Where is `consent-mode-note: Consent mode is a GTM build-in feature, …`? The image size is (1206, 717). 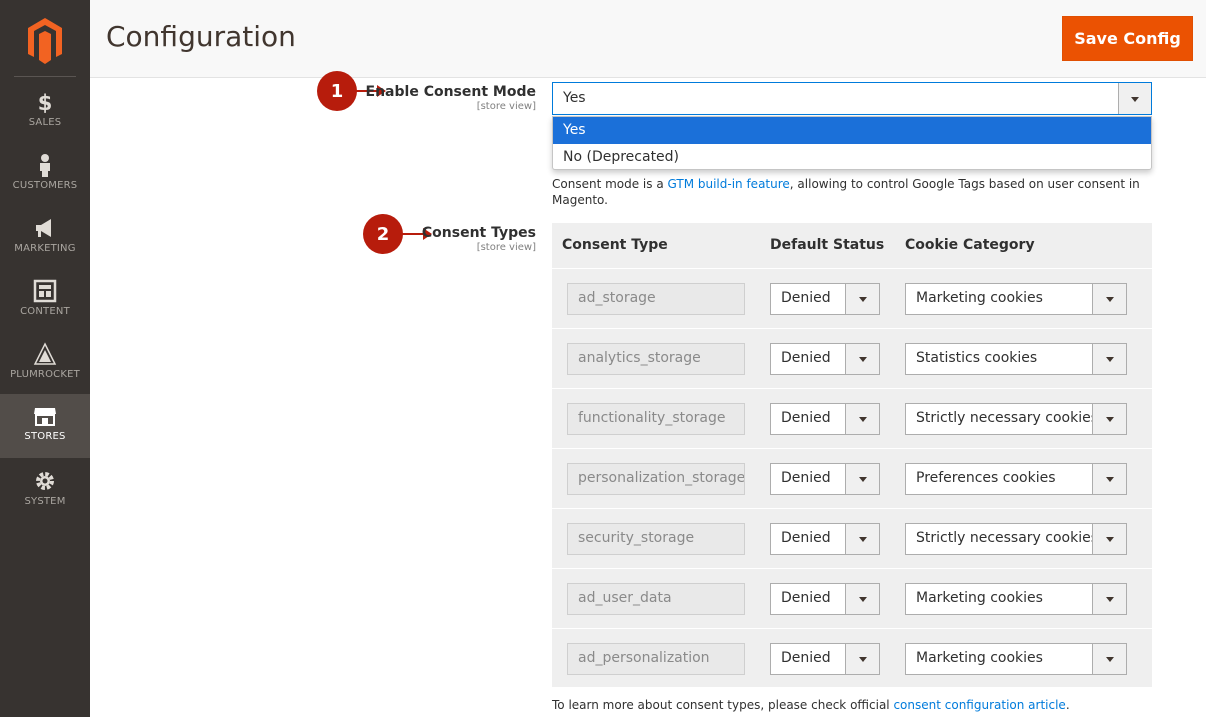
consent-mode-note: Consent mode is a GTM build-in feature, … is located at coordinates (852, 192).